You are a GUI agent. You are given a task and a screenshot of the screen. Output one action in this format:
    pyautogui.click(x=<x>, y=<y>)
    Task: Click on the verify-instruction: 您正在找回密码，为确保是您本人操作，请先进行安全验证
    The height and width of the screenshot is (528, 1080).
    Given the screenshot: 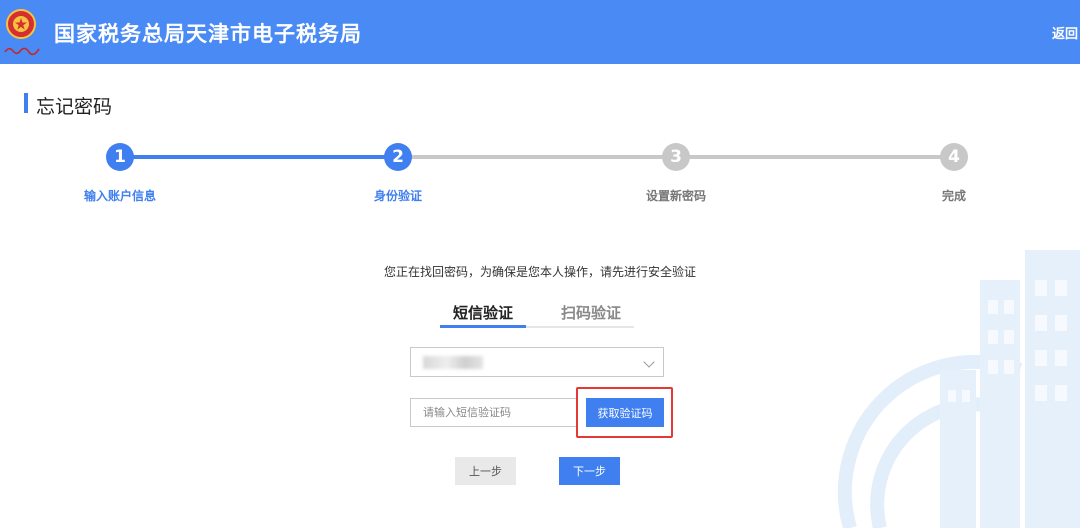 What is the action you would take?
    pyautogui.click(x=539, y=272)
    